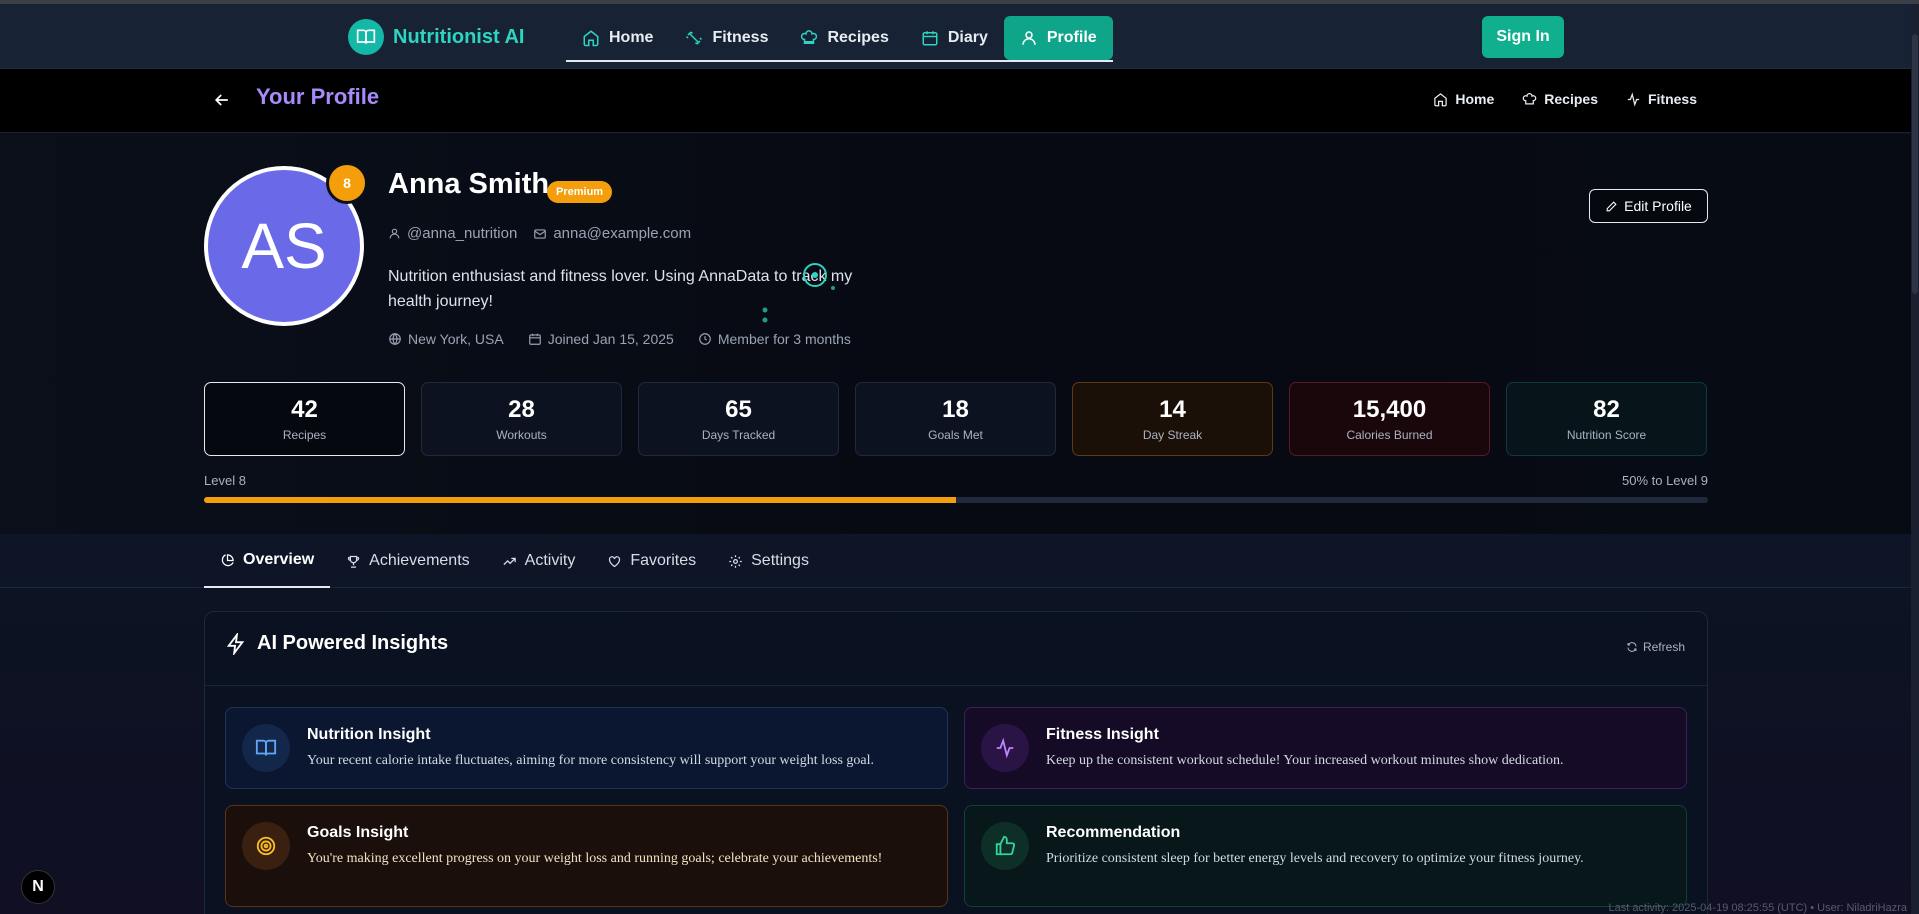  I want to click on subnav-fitness: Fitness, so click(1661, 99).